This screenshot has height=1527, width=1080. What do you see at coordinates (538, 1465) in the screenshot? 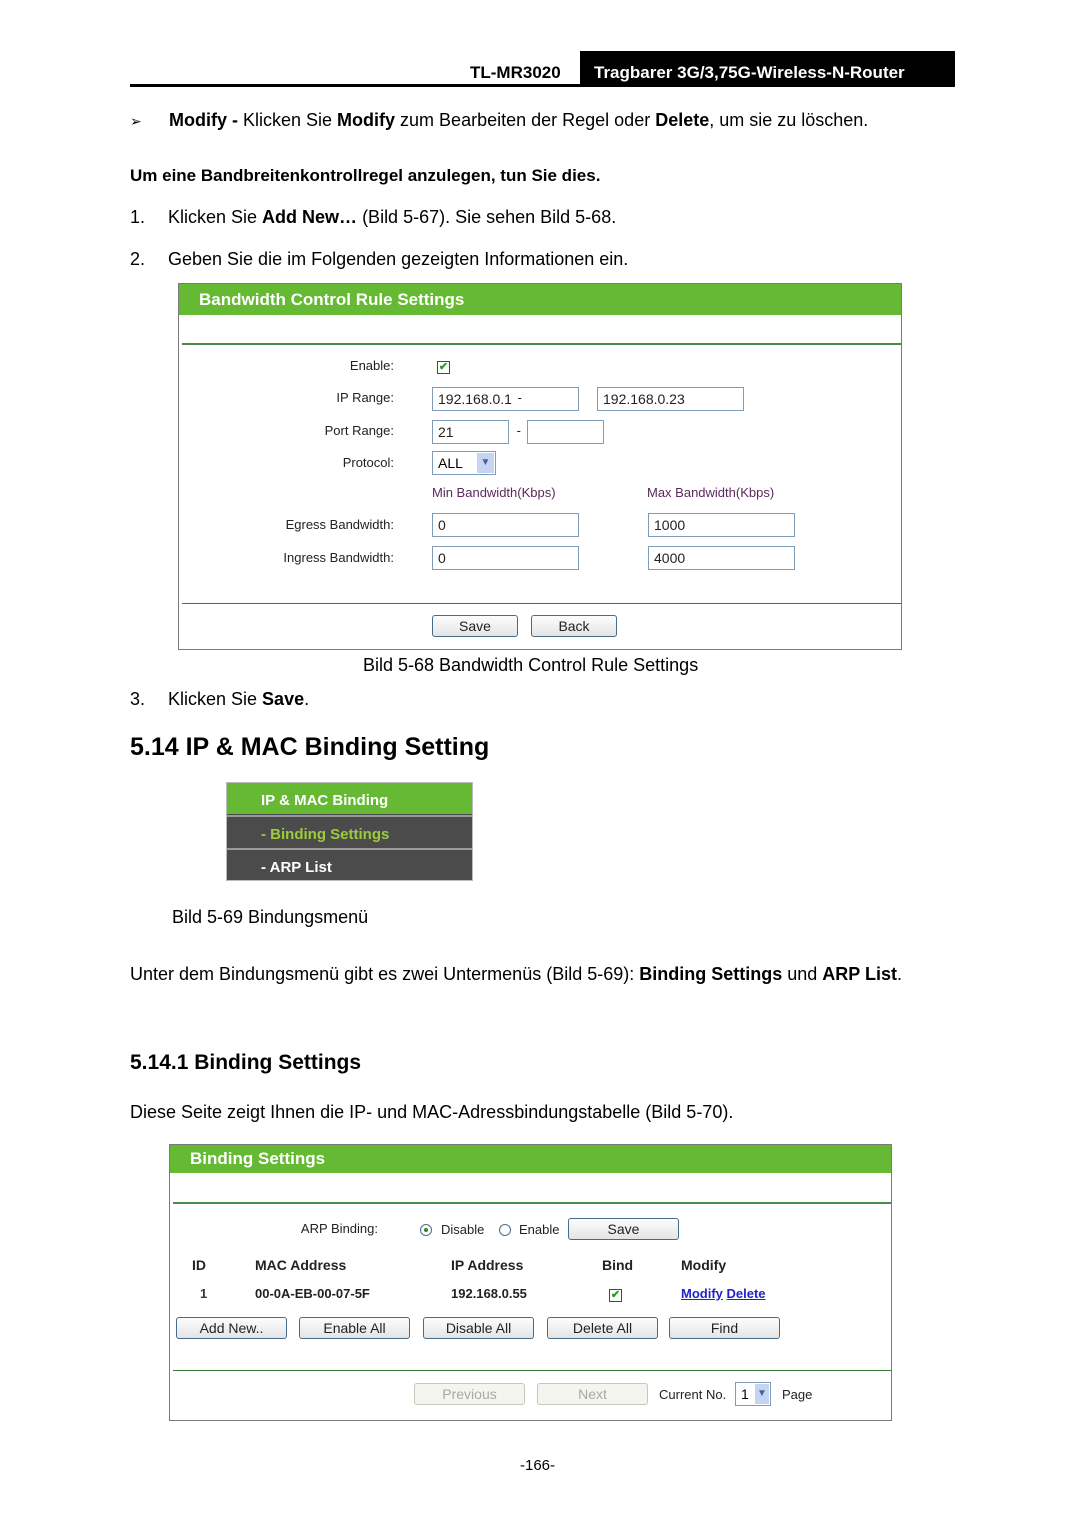
I see `page-number: -166-` at bounding box center [538, 1465].